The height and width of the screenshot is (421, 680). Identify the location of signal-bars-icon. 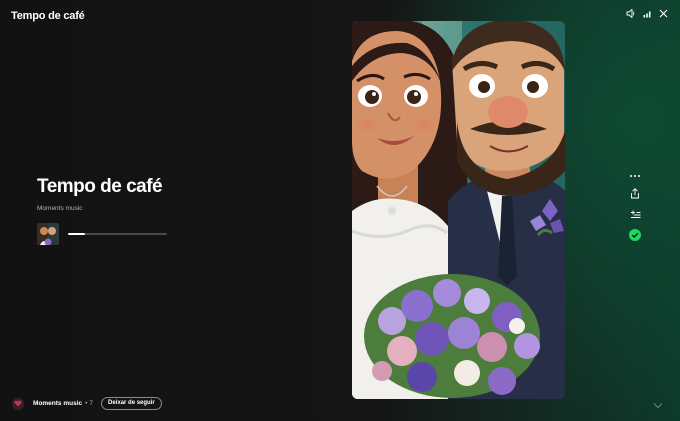
(647, 14).